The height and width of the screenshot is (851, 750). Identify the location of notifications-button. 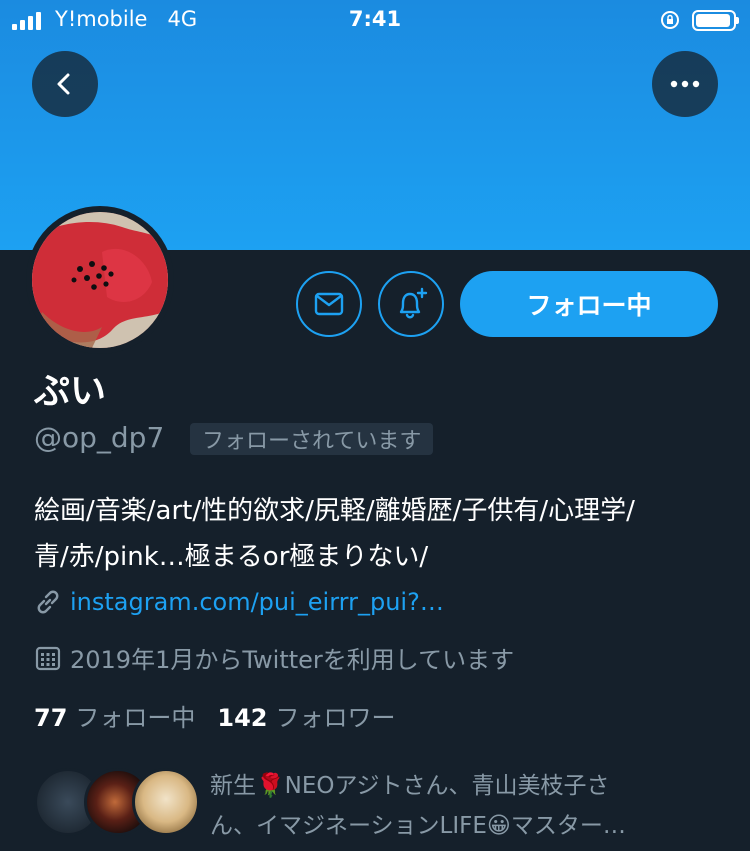
(411, 304).